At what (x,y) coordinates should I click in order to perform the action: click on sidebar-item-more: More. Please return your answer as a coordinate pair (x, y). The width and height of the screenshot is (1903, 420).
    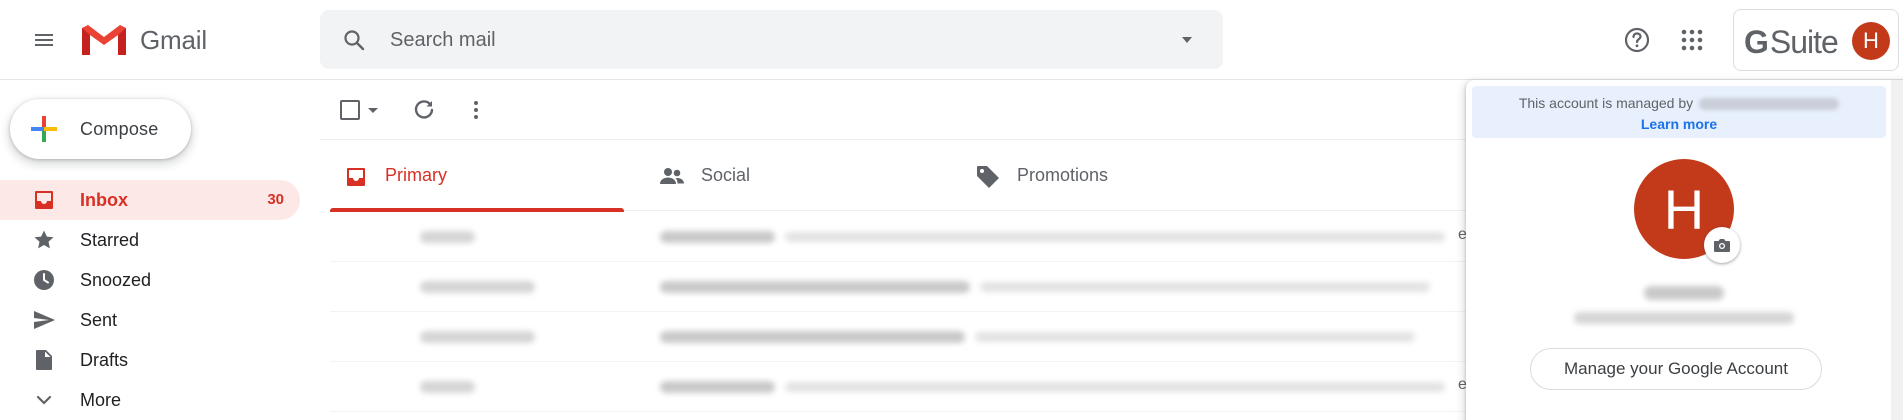
    Looking at the image, I should click on (150, 400).